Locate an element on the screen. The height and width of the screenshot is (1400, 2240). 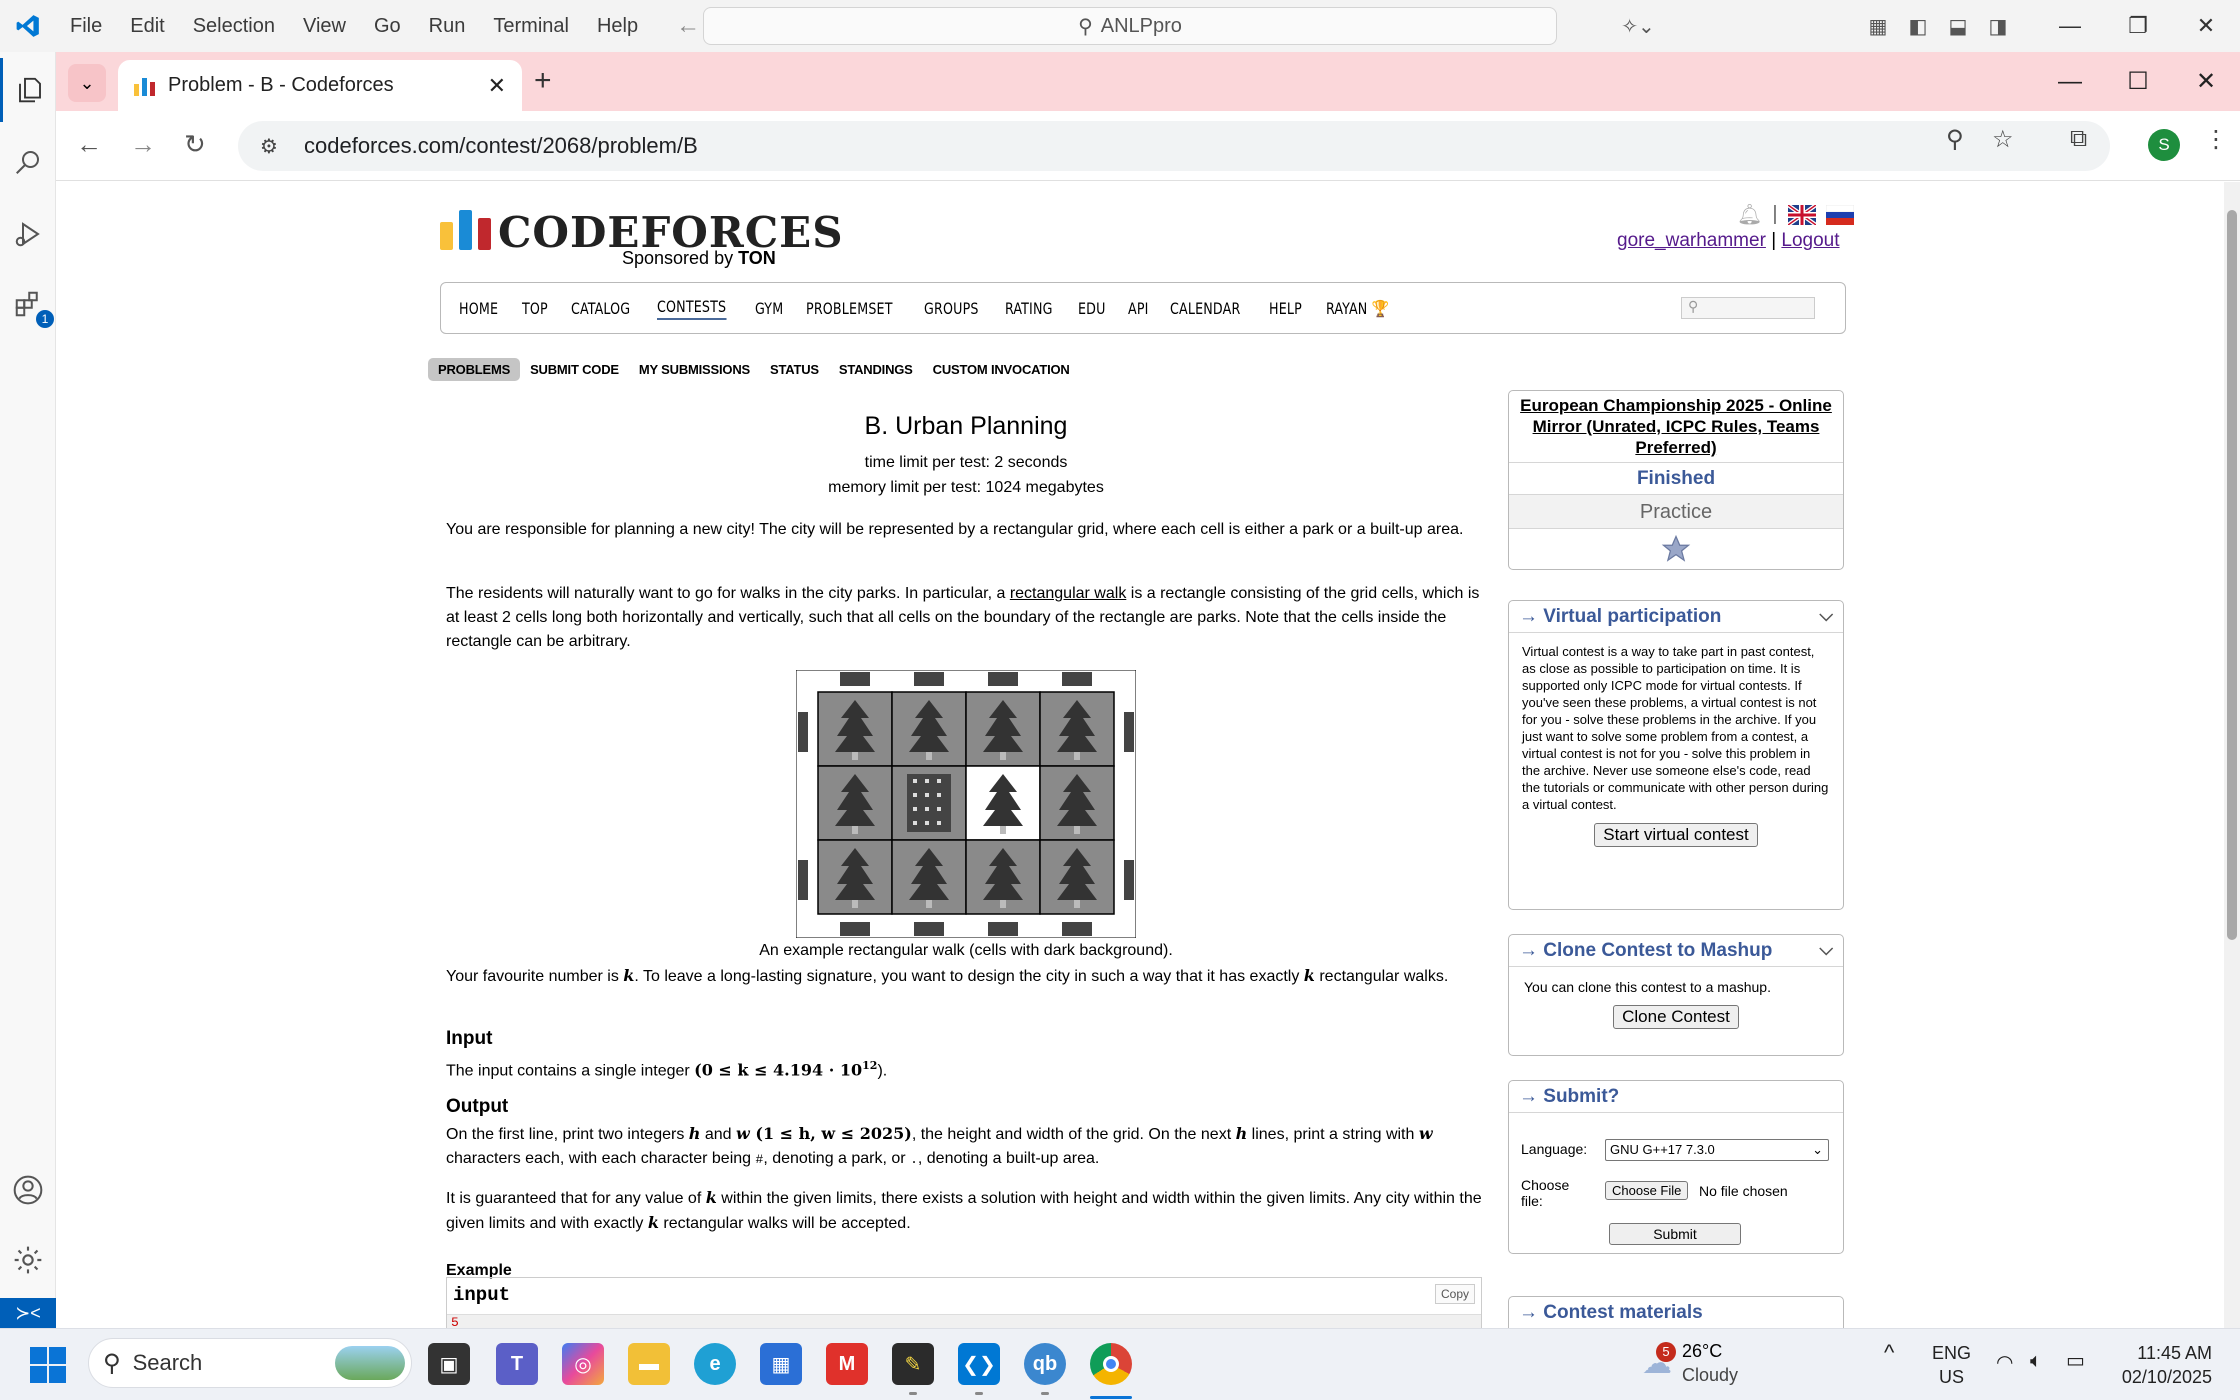
new-tab-icon: + is located at coordinates (543, 81).